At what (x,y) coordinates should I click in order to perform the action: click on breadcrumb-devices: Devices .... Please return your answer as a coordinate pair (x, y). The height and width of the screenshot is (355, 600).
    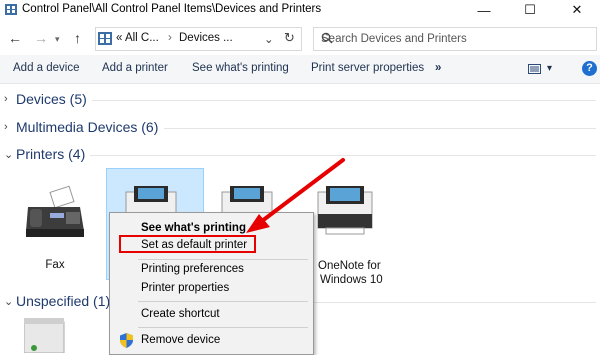
    Looking at the image, I should click on (206, 38).